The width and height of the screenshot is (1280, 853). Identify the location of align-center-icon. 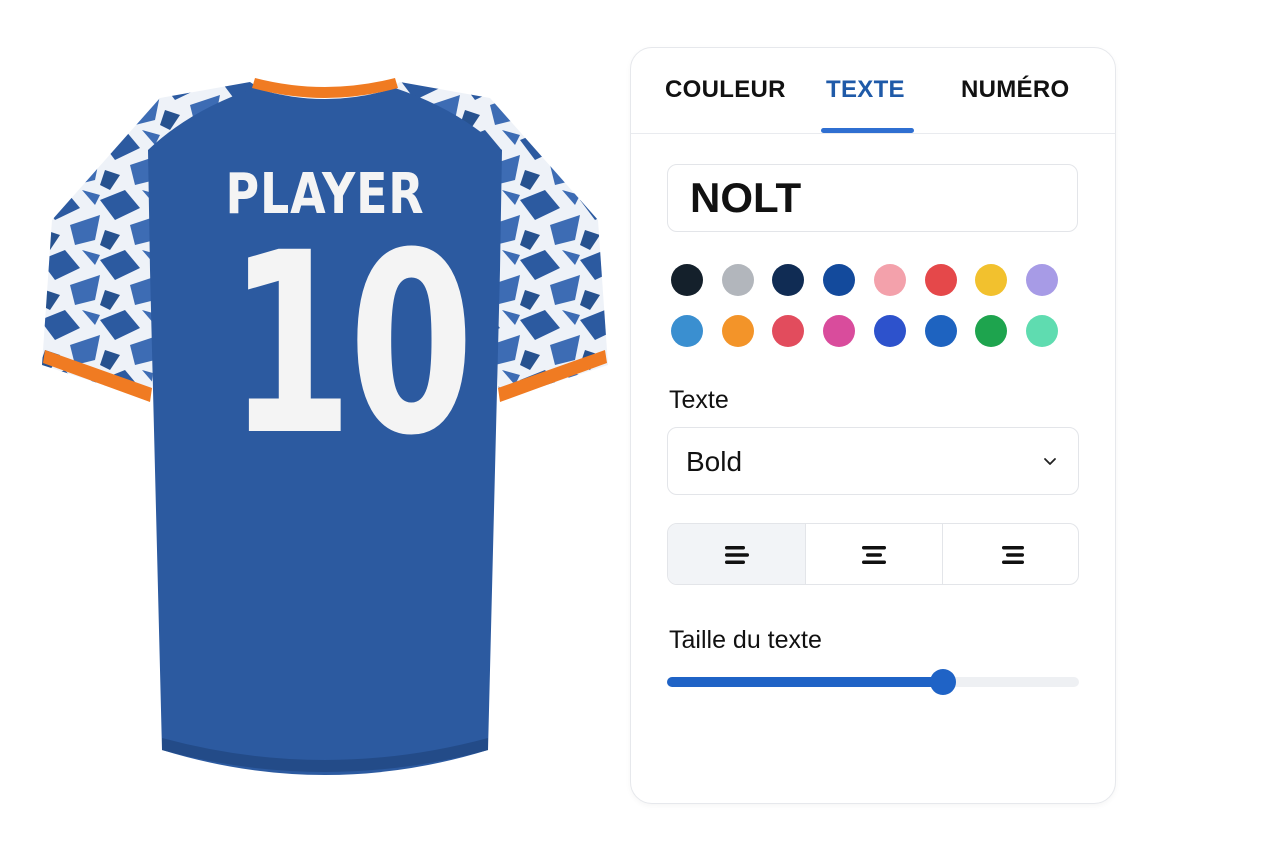
(874, 555).